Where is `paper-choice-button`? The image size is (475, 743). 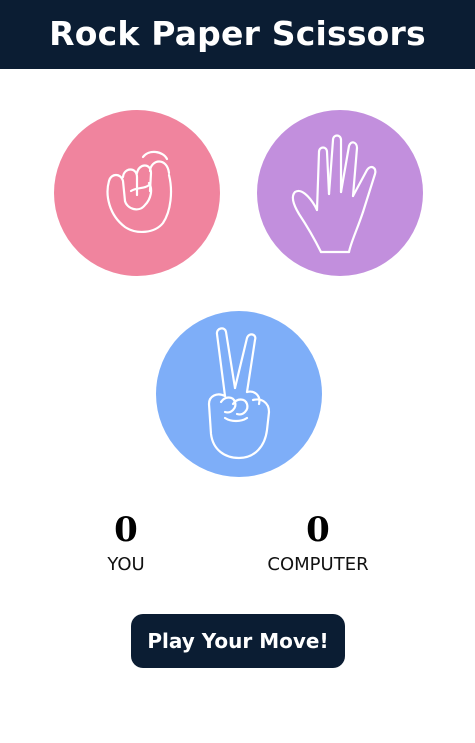 paper-choice-button is located at coordinates (340, 193).